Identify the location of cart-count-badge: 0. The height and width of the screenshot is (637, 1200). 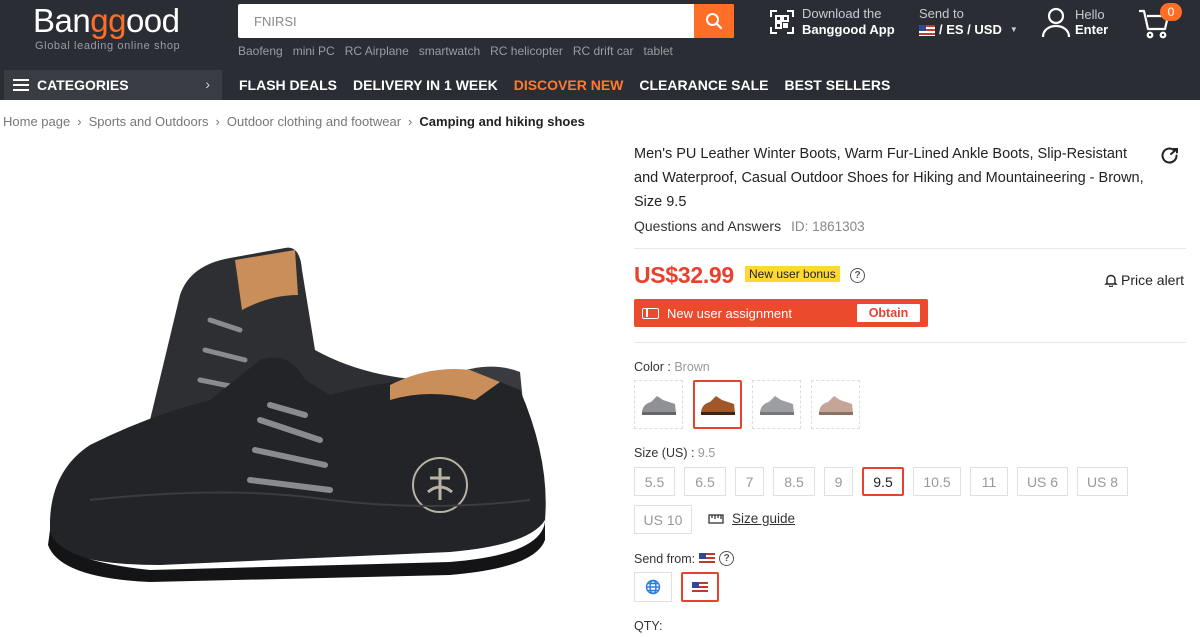
(1171, 12).